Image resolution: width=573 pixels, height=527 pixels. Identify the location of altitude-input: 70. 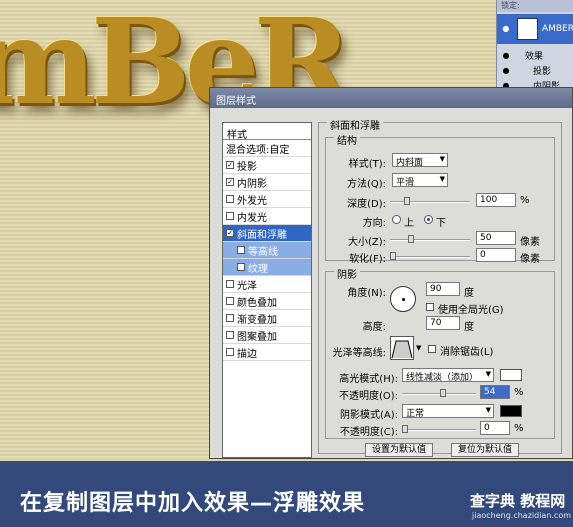
(443, 323).